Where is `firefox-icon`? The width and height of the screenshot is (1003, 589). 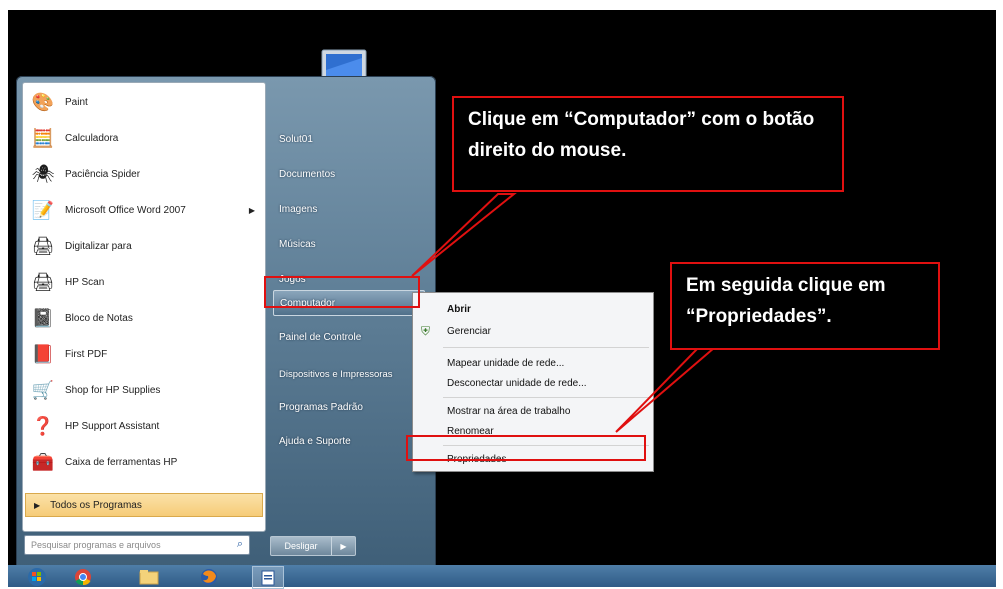
firefox-icon is located at coordinates (209, 576).